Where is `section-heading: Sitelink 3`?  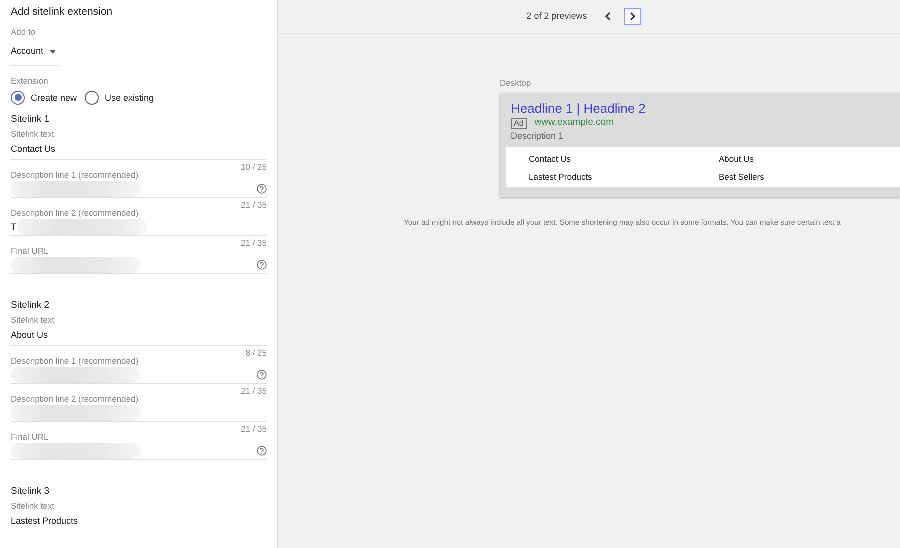
section-heading: Sitelink 3 is located at coordinates (31, 492).